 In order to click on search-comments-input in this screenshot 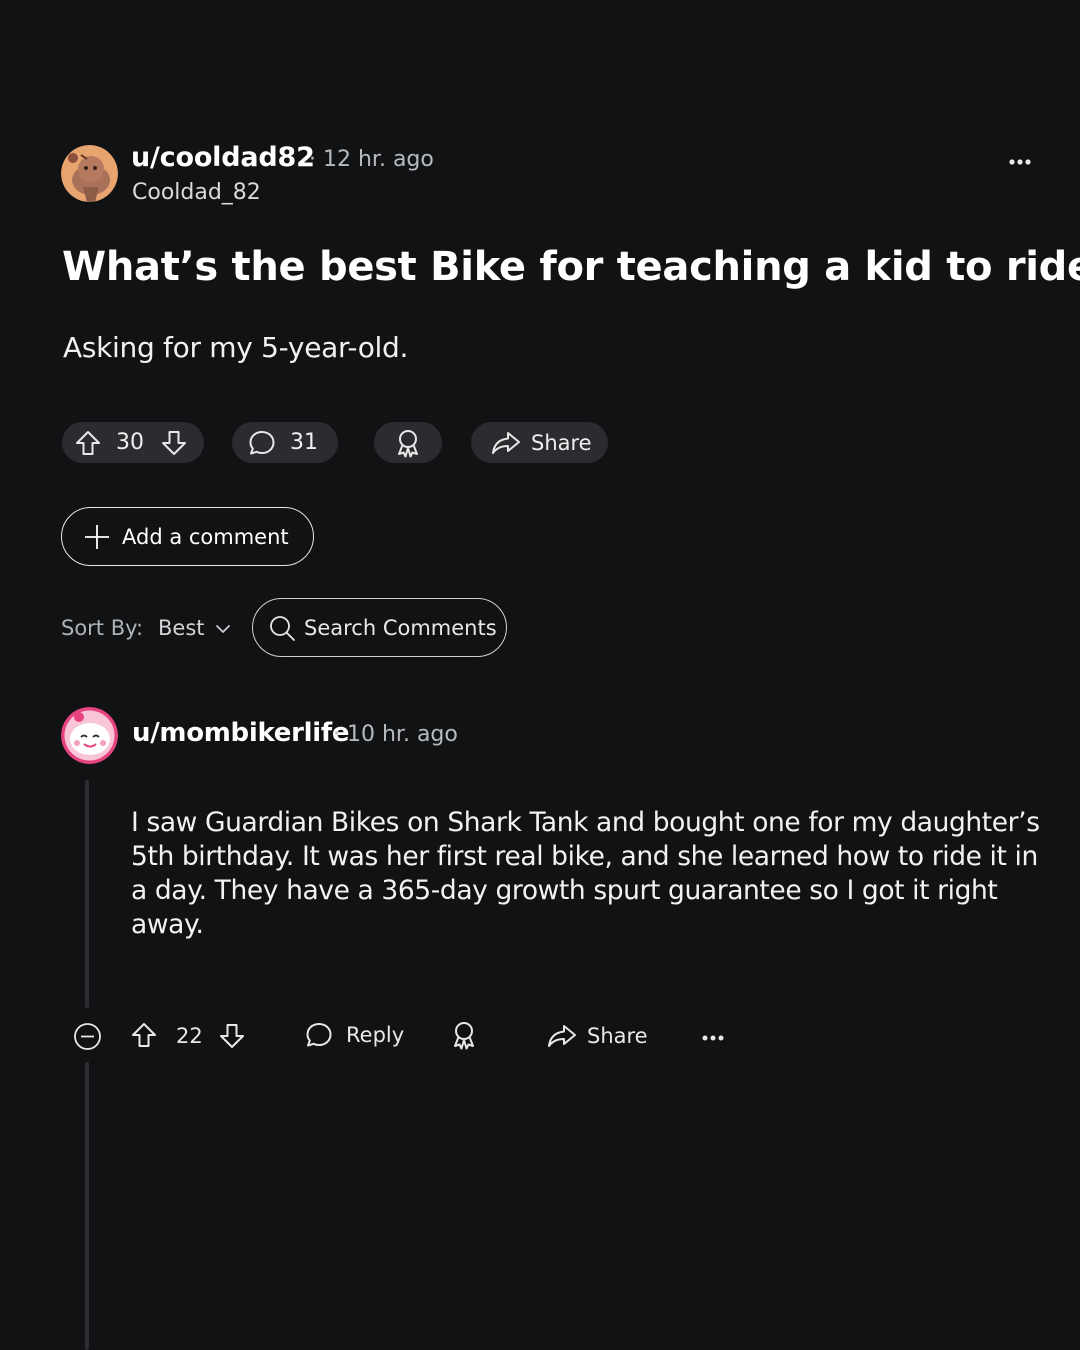, I will do `click(404, 627)`.